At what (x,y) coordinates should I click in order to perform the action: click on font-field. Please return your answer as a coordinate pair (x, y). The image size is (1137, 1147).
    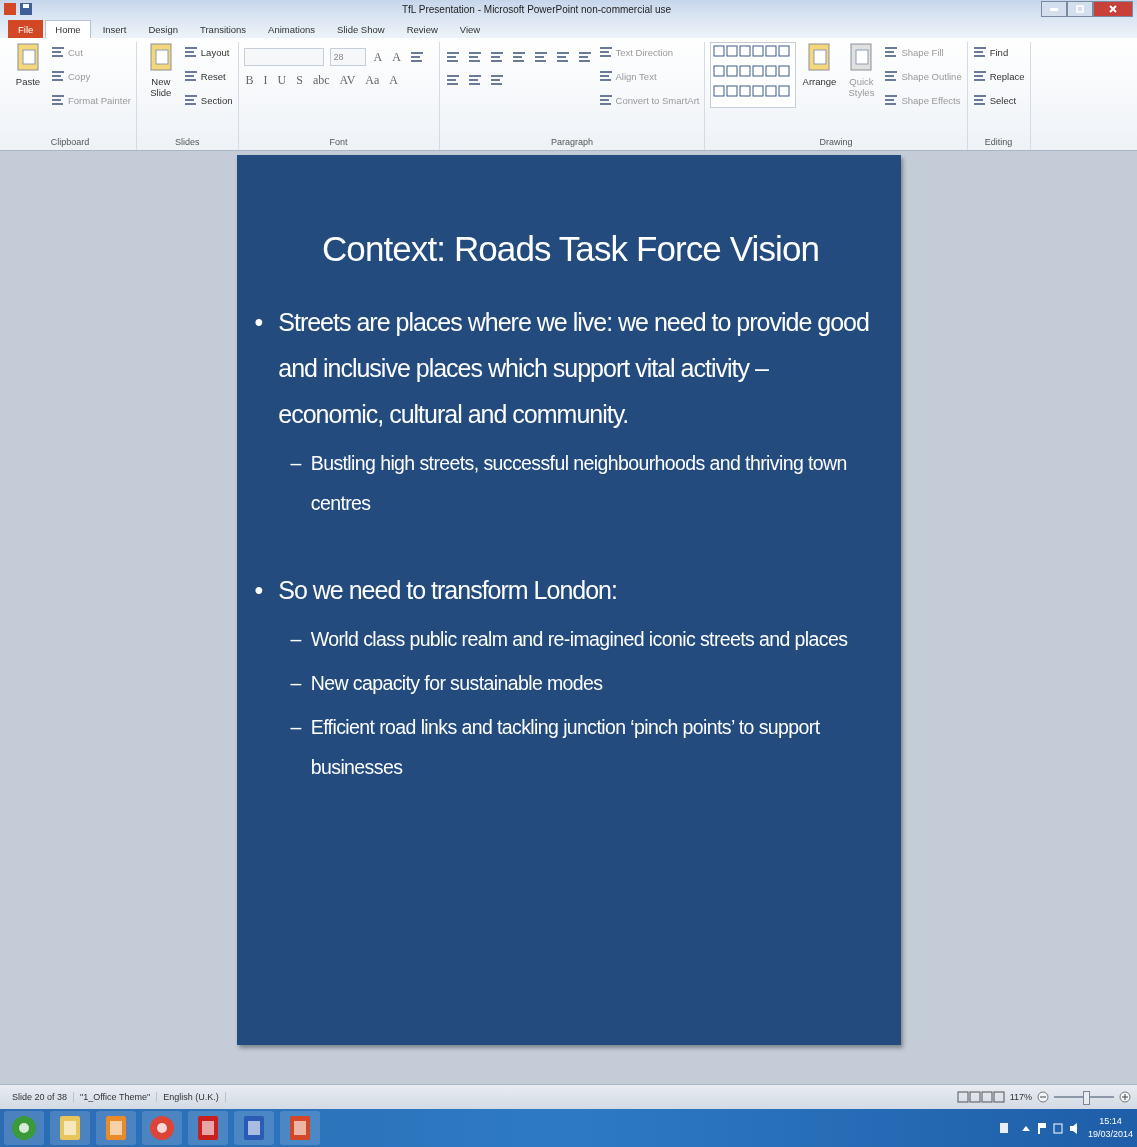
    Looking at the image, I should click on (283, 57).